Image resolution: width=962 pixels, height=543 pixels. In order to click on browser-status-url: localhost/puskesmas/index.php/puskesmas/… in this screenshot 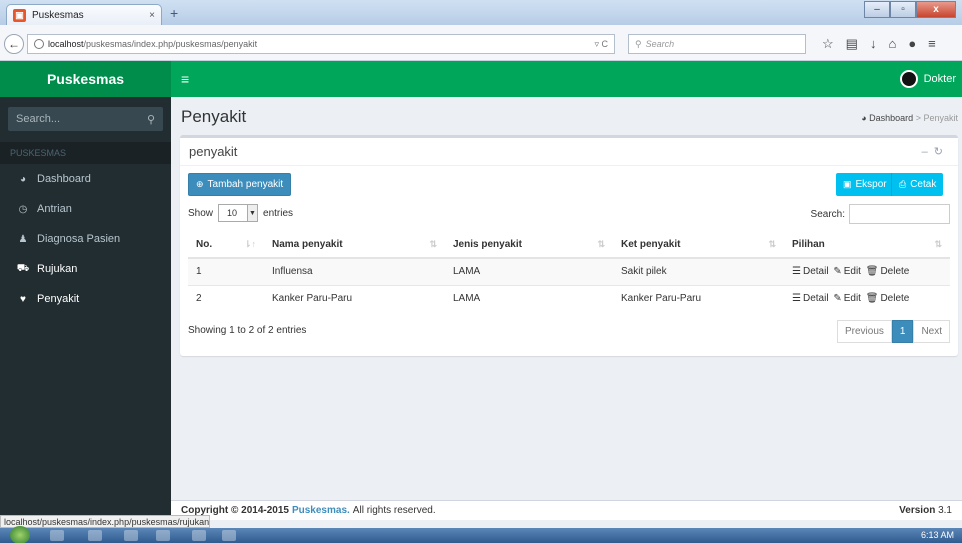, I will do `click(105, 521)`.